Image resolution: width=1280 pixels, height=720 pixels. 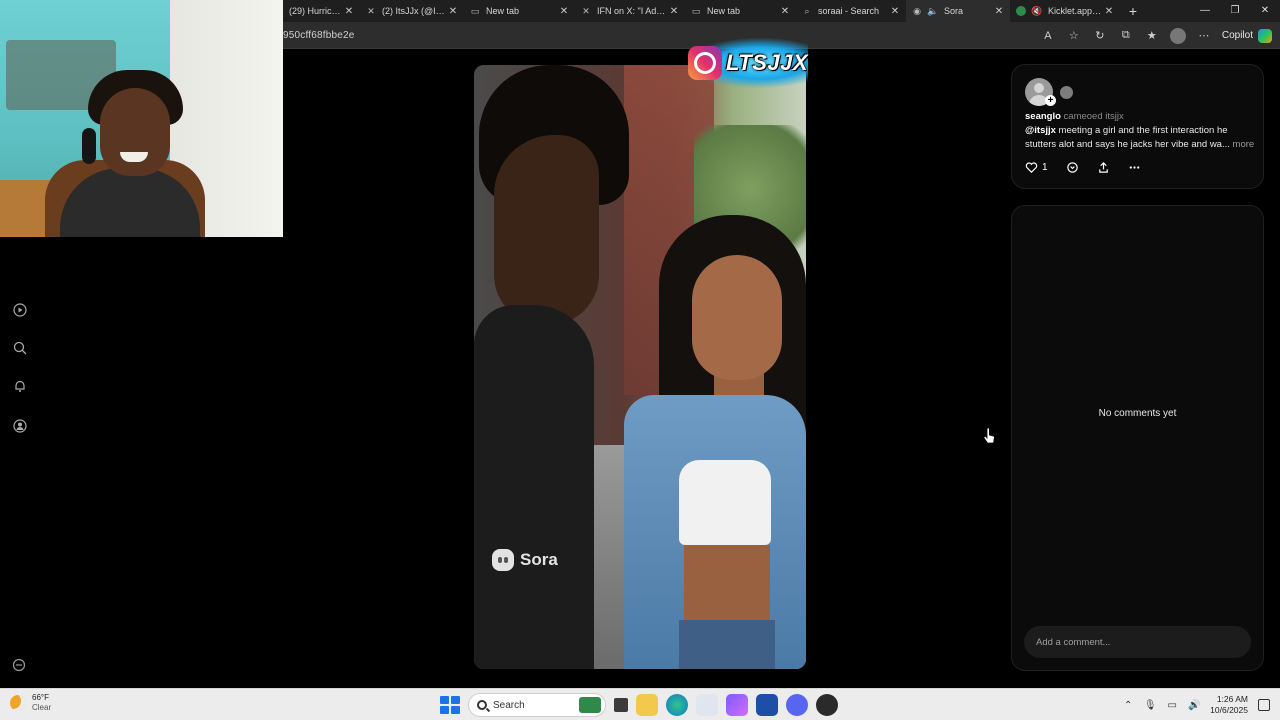 I want to click on edge-browser-icon, so click(x=677, y=705).